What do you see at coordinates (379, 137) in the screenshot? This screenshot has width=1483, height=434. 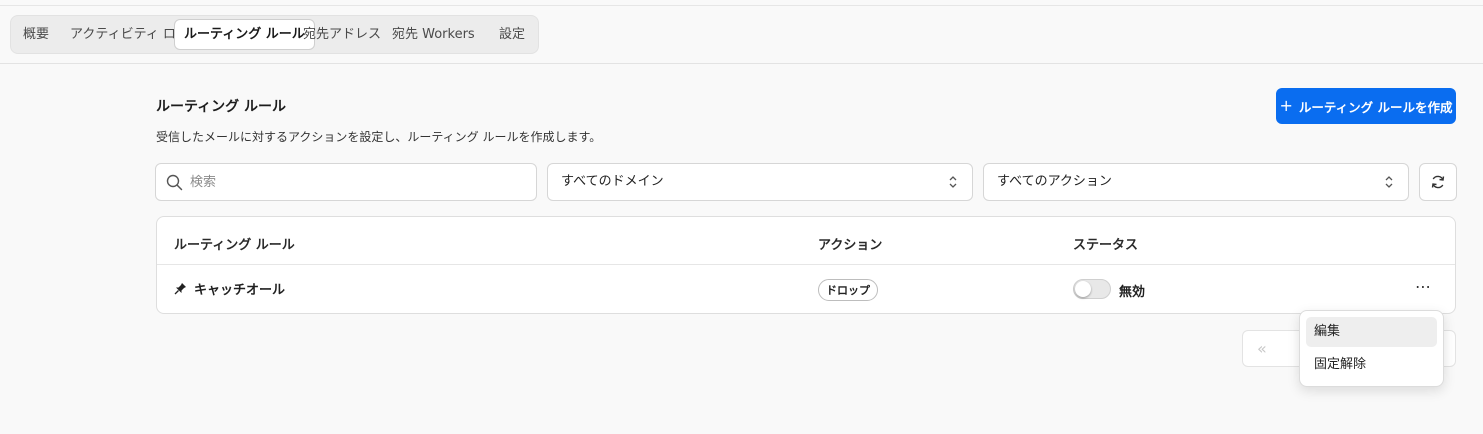 I see `section-description: 受信したメールに対するアクションを設定し、ルーティング ルールを作成します。` at bounding box center [379, 137].